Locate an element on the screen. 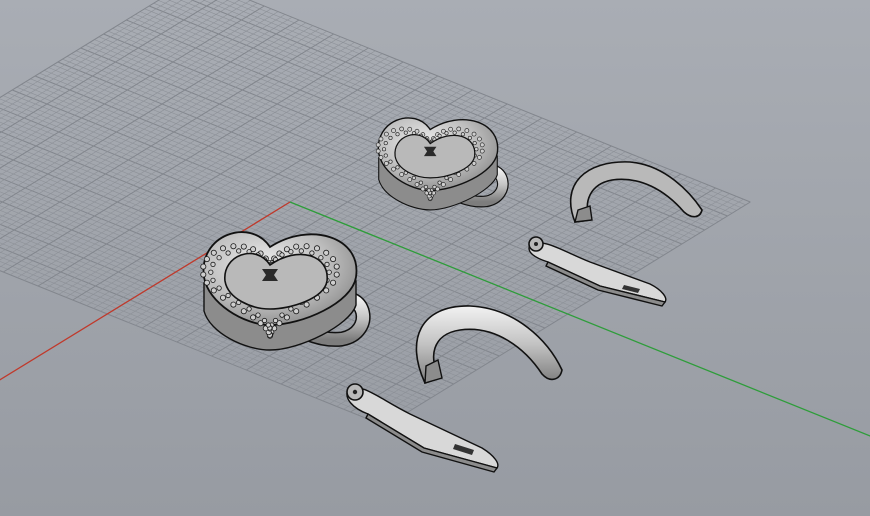 This screenshot has height=516, width=870. curved-shackle-front is located at coordinates (489, 344).